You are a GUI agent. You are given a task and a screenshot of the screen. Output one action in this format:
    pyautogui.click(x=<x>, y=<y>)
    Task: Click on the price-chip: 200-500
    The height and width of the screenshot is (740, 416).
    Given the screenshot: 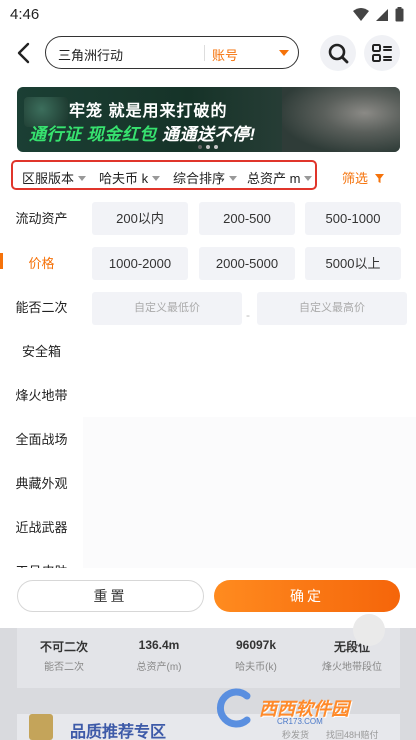 What is the action you would take?
    pyautogui.click(x=247, y=218)
    